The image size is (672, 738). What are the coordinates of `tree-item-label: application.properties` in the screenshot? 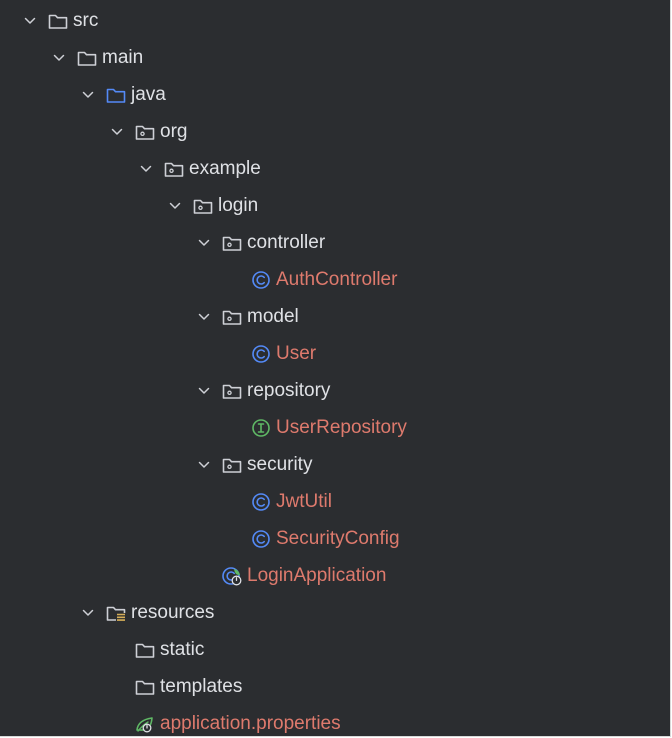 It's located at (250, 723).